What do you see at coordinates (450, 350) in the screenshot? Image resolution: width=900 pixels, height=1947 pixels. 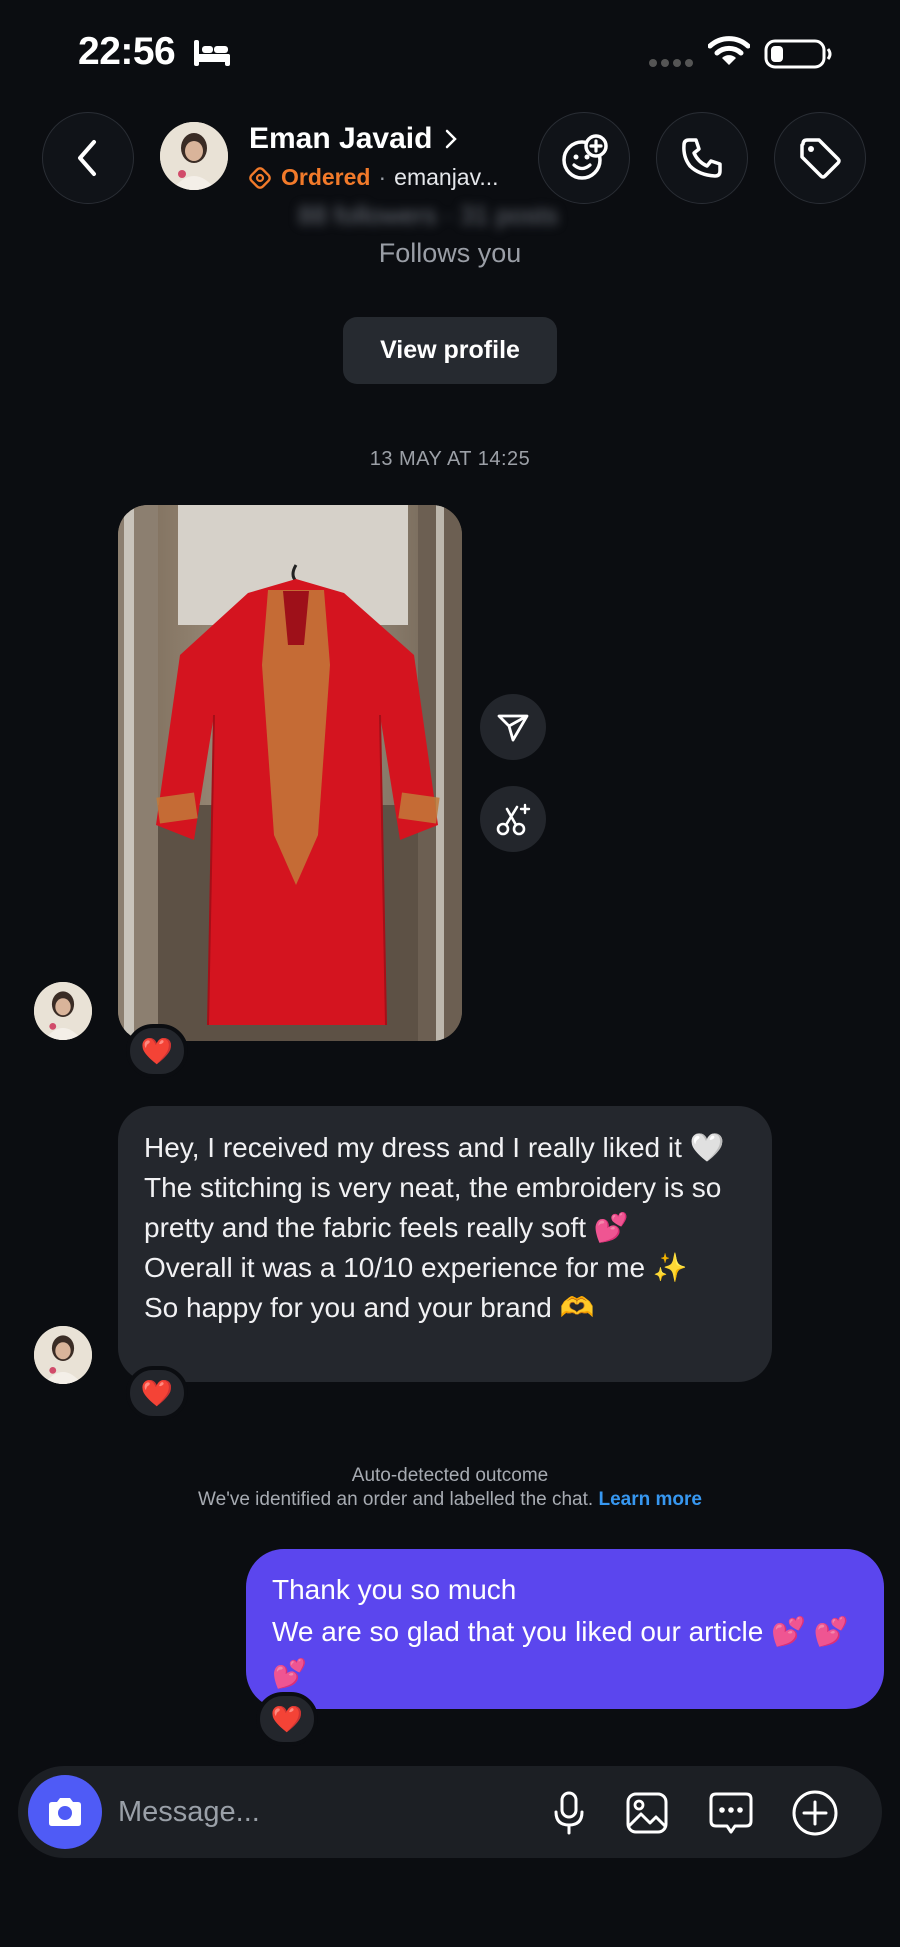 I see `view-profile-button: View profile` at bounding box center [450, 350].